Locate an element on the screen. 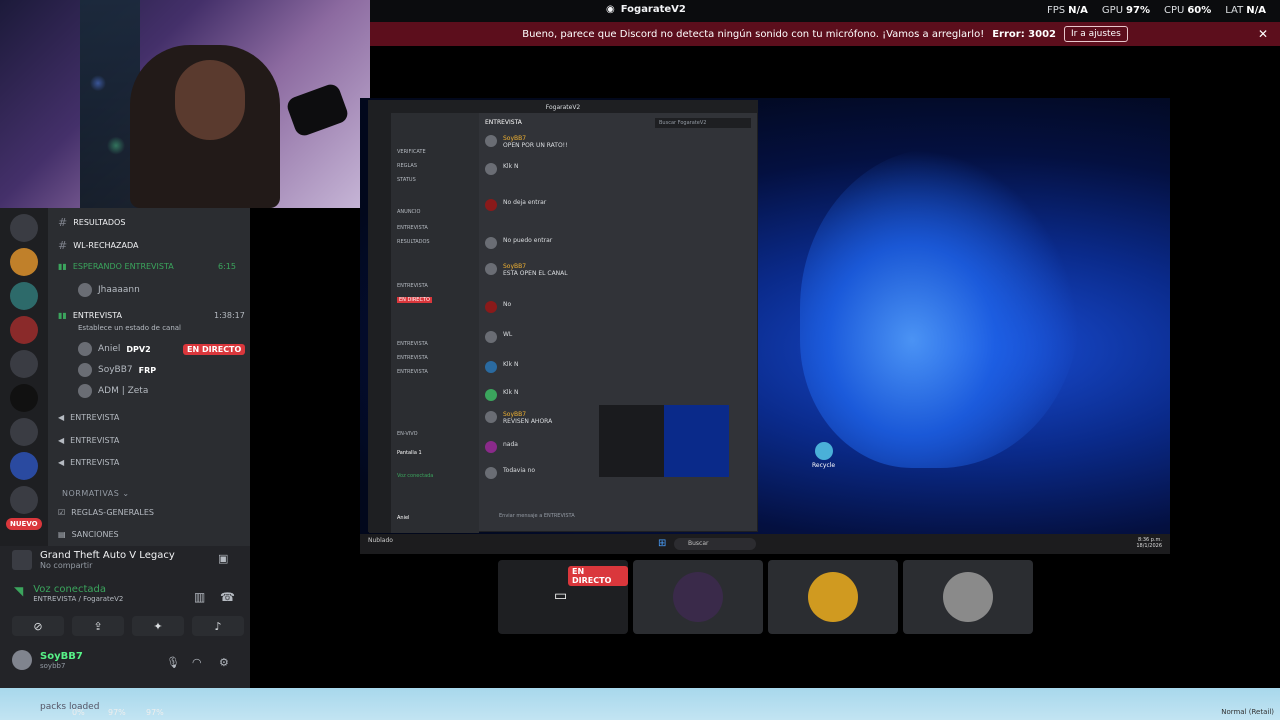  notice-error-code: Error: 3002 is located at coordinates (1024, 34).